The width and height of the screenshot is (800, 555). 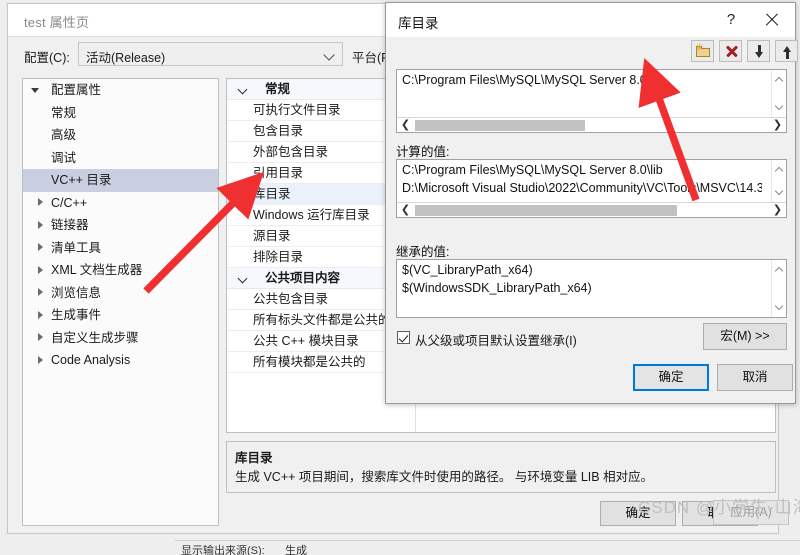 What do you see at coordinates (291, 299) in the screenshot?
I see `property-row-label: 公共包含目录` at bounding box center [291, 299].